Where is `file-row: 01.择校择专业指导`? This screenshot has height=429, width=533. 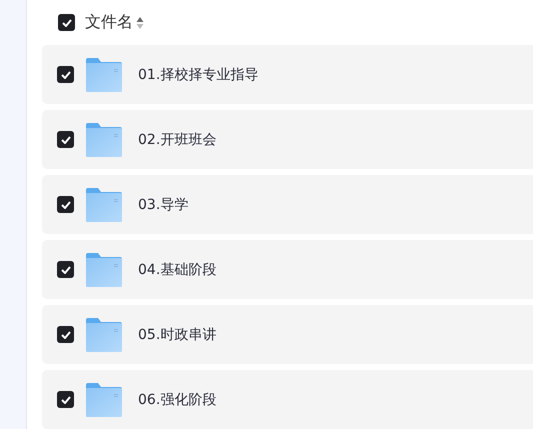 file-row: 01.择校择专业指导 is located at coordinates (287, 74).